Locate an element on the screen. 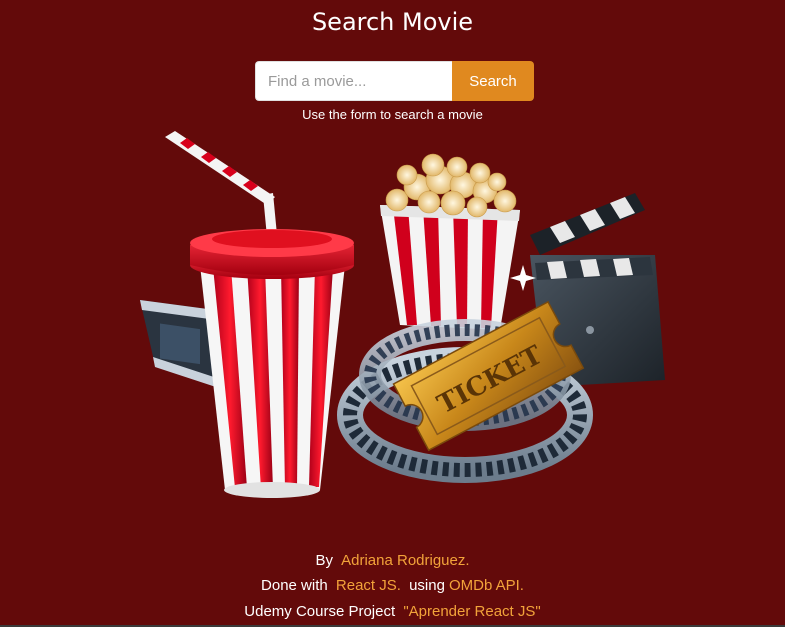  page-title: Search Movie is located at coordinates (392, 22).